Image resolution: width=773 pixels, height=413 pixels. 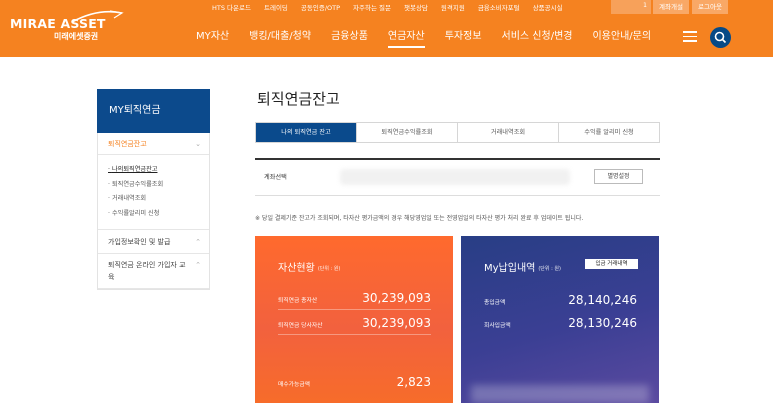 I want to click on left-nav-title: MY퇴직연금, so click(x=153, y=111).